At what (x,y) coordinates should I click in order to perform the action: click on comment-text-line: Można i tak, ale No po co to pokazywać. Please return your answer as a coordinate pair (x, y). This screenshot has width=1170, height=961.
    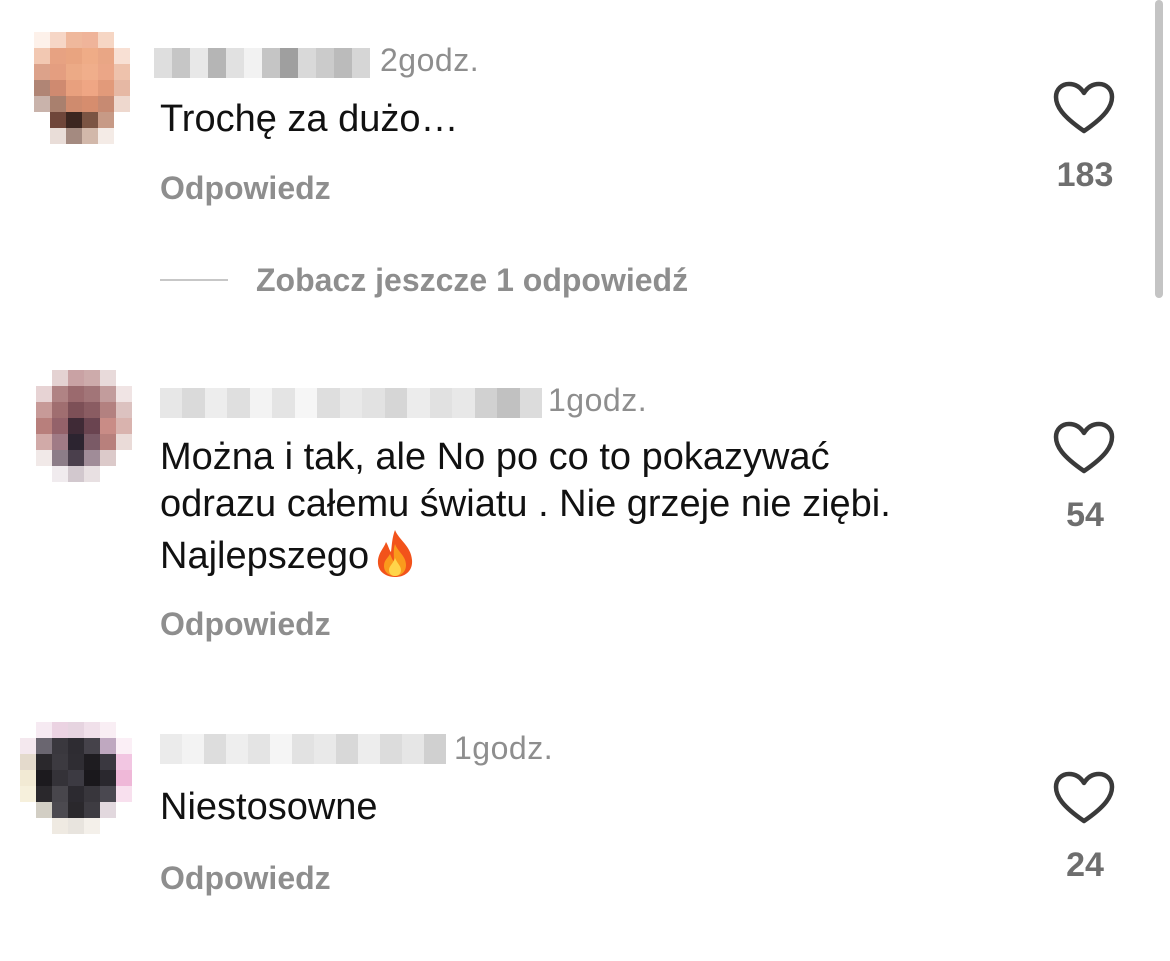
    Looking at the image, I should click on (495, 457).